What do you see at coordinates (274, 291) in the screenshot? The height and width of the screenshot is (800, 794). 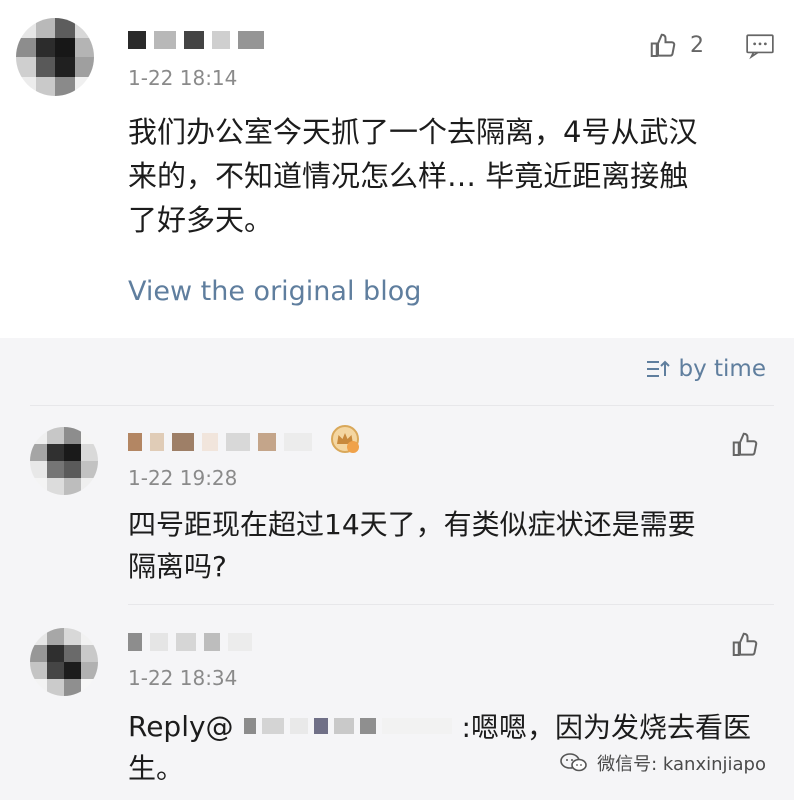 I see `view-original-link: View the original blog` at bounding box center [274, 291].